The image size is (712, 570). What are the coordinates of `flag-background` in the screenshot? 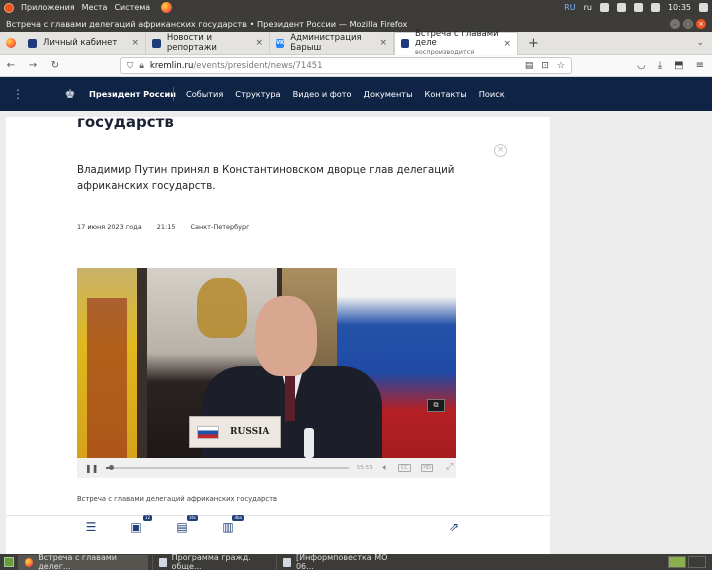 It's located at (107, 363).